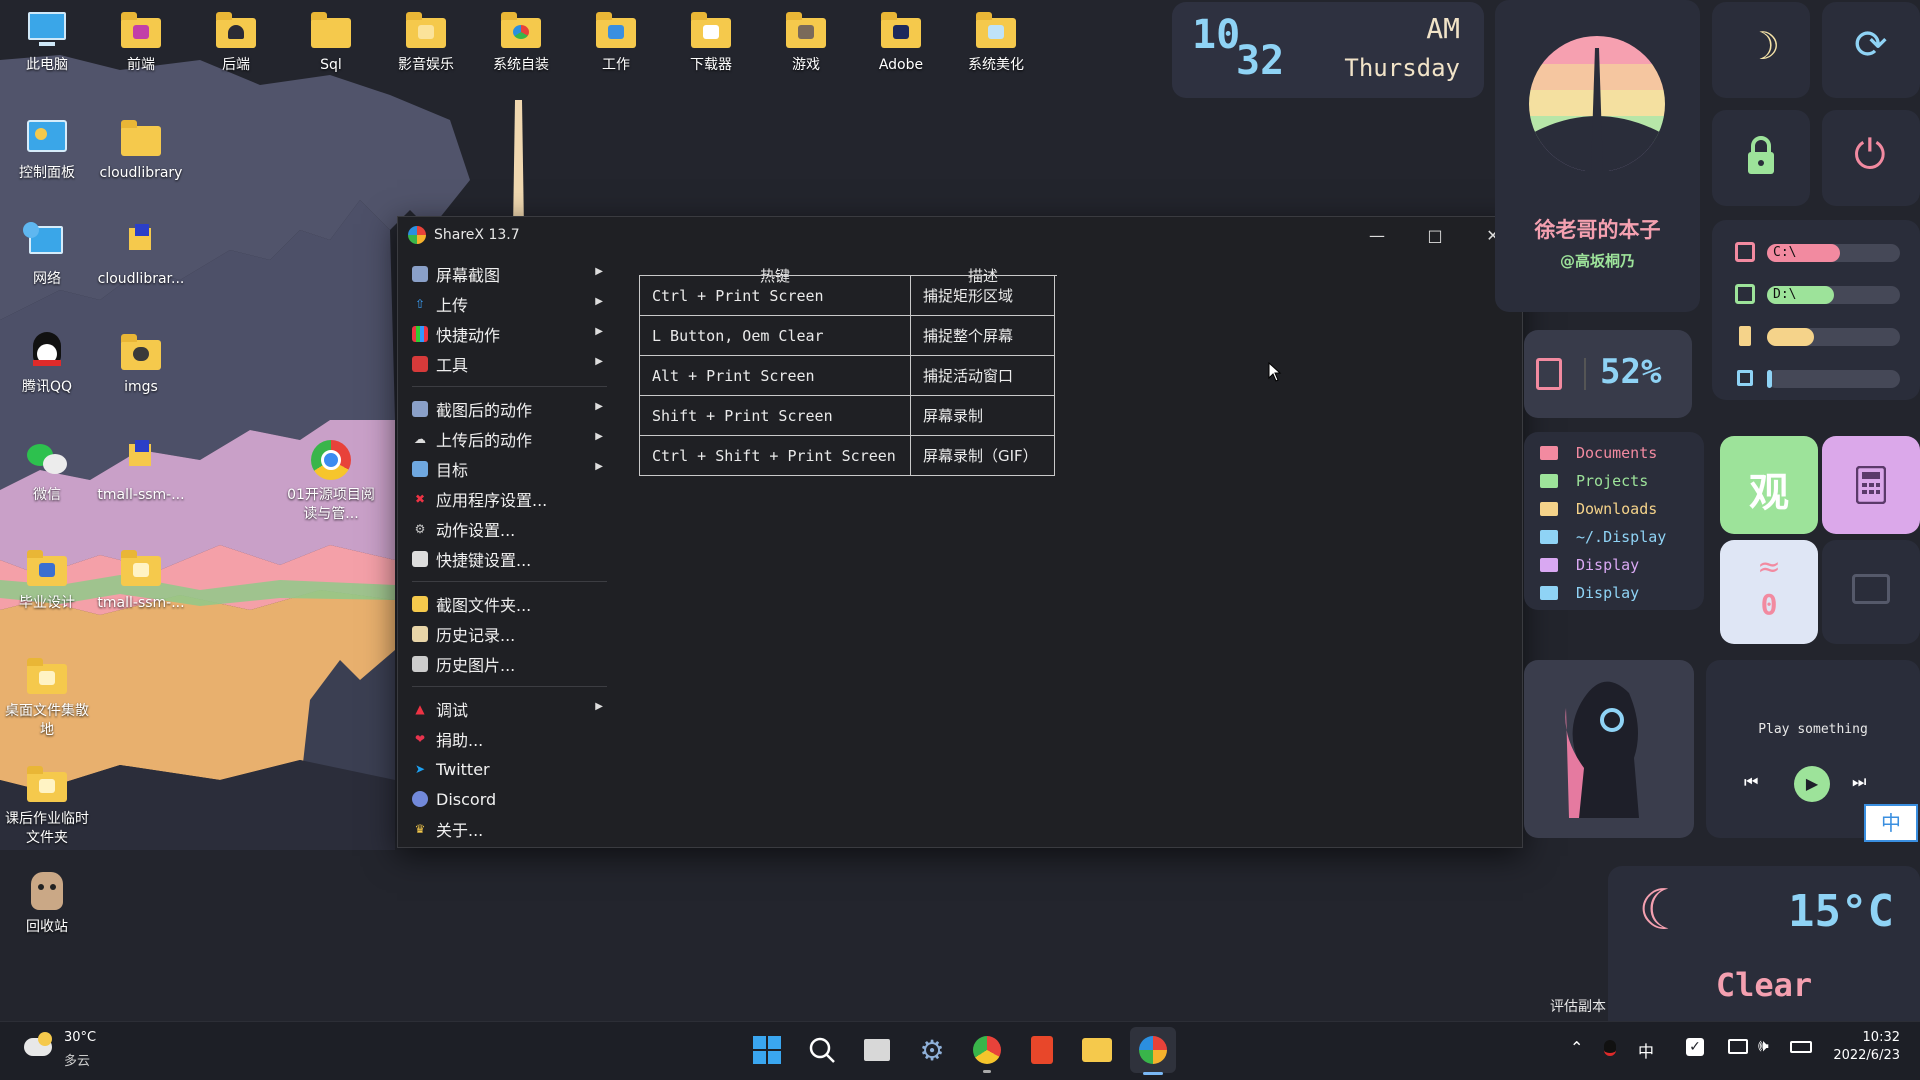  What do you see at coordinates (901, 42) in the screenshot?
I see `desktop-icon-adobe: Adobe` at bounding box center [901, 42].